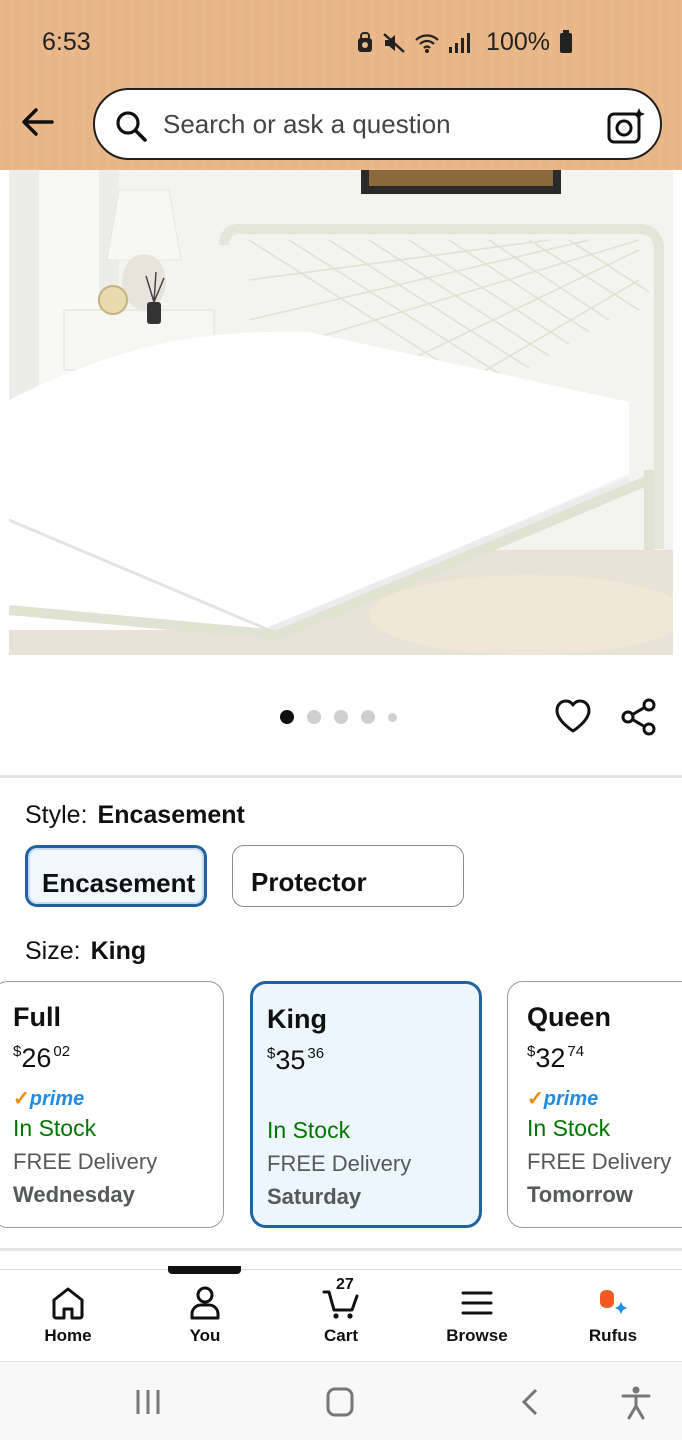 The height and width of the screenshot is (1440, 682). What do you see at coordinates (530, 1402) in the screenshot?
I see `back-button-icon` at bounding box center [530, 1402].